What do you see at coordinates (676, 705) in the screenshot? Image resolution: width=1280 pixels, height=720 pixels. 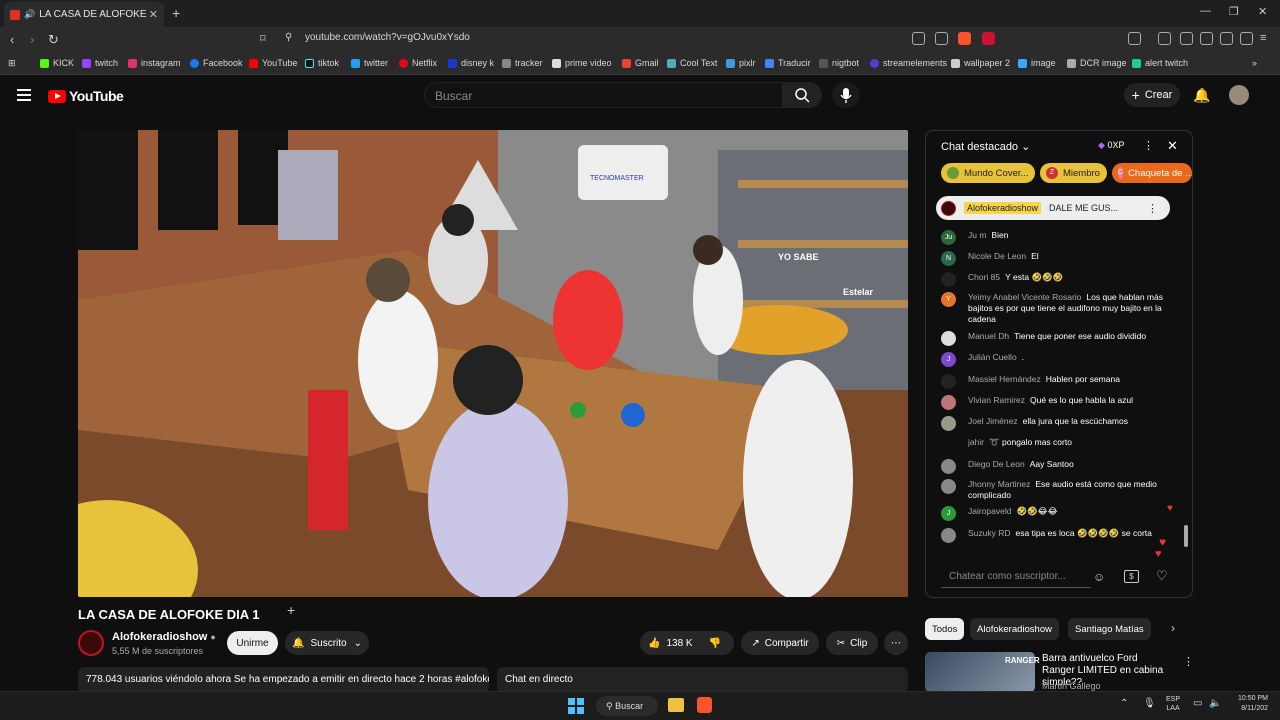 I see `file-explorer-icon` at bounding box center [676, 705].